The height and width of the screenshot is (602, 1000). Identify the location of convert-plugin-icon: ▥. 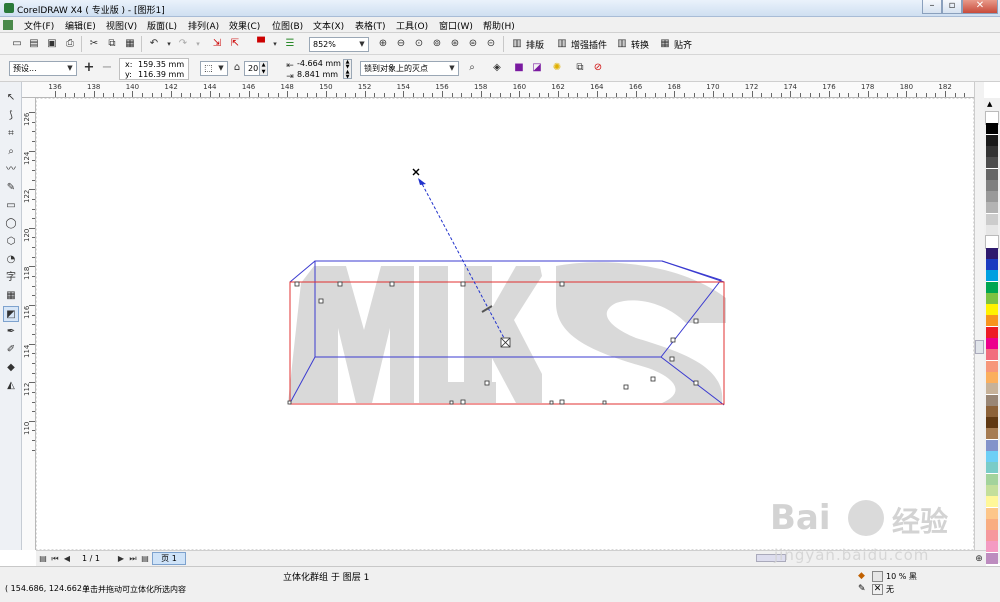
(622, 44).